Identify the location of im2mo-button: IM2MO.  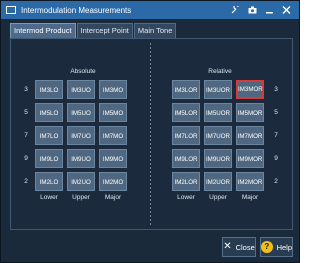
(113, 181).